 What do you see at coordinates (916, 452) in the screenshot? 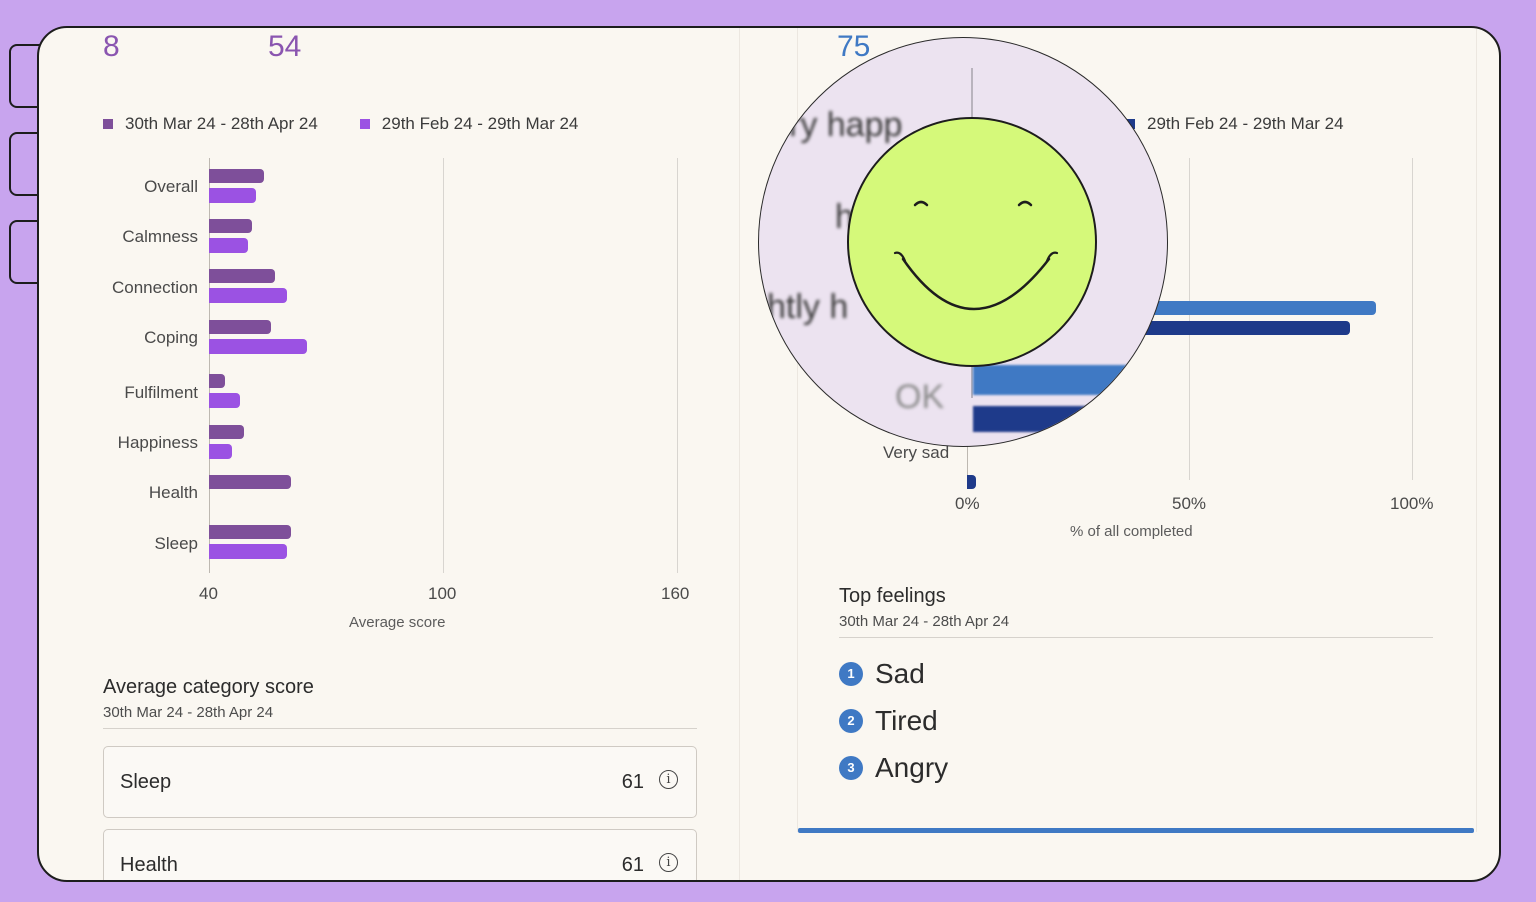
I see `category-label: Very sad` at bounding box center [916, 452].